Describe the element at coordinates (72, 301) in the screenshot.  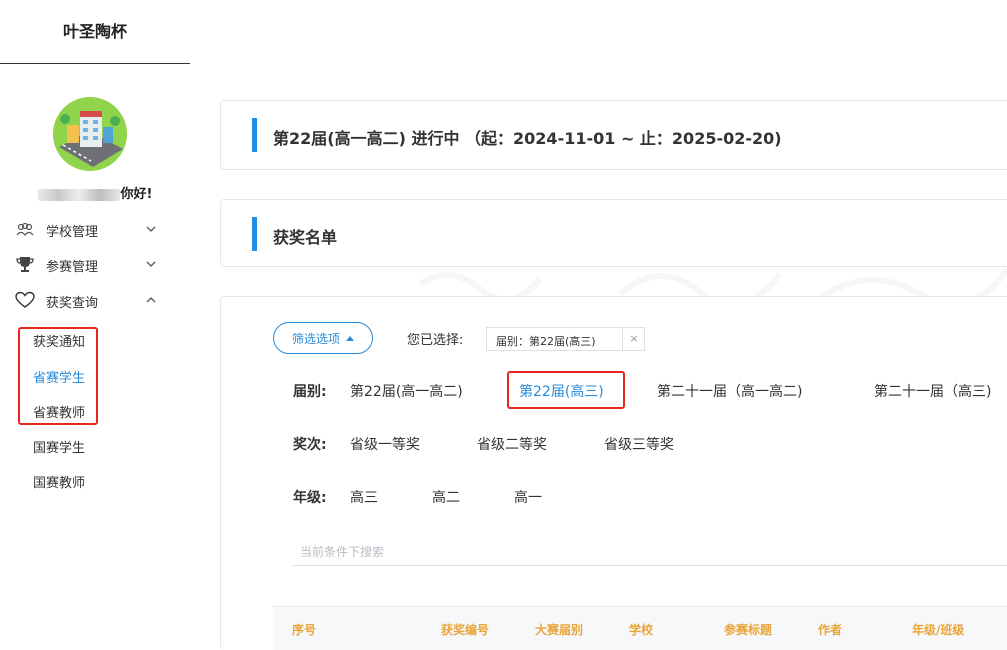
I see `menu-item-label: 获奖查询` at that location.